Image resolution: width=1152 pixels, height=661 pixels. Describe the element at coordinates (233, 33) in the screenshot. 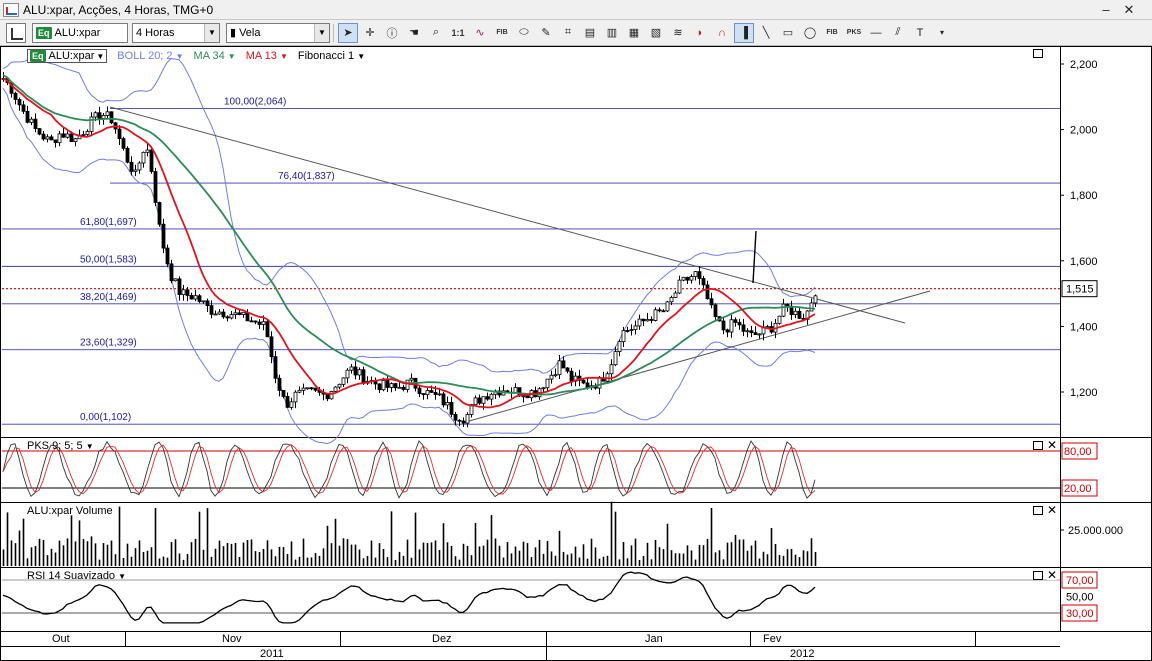

I see `candlestick-icon: ▮` at that location.